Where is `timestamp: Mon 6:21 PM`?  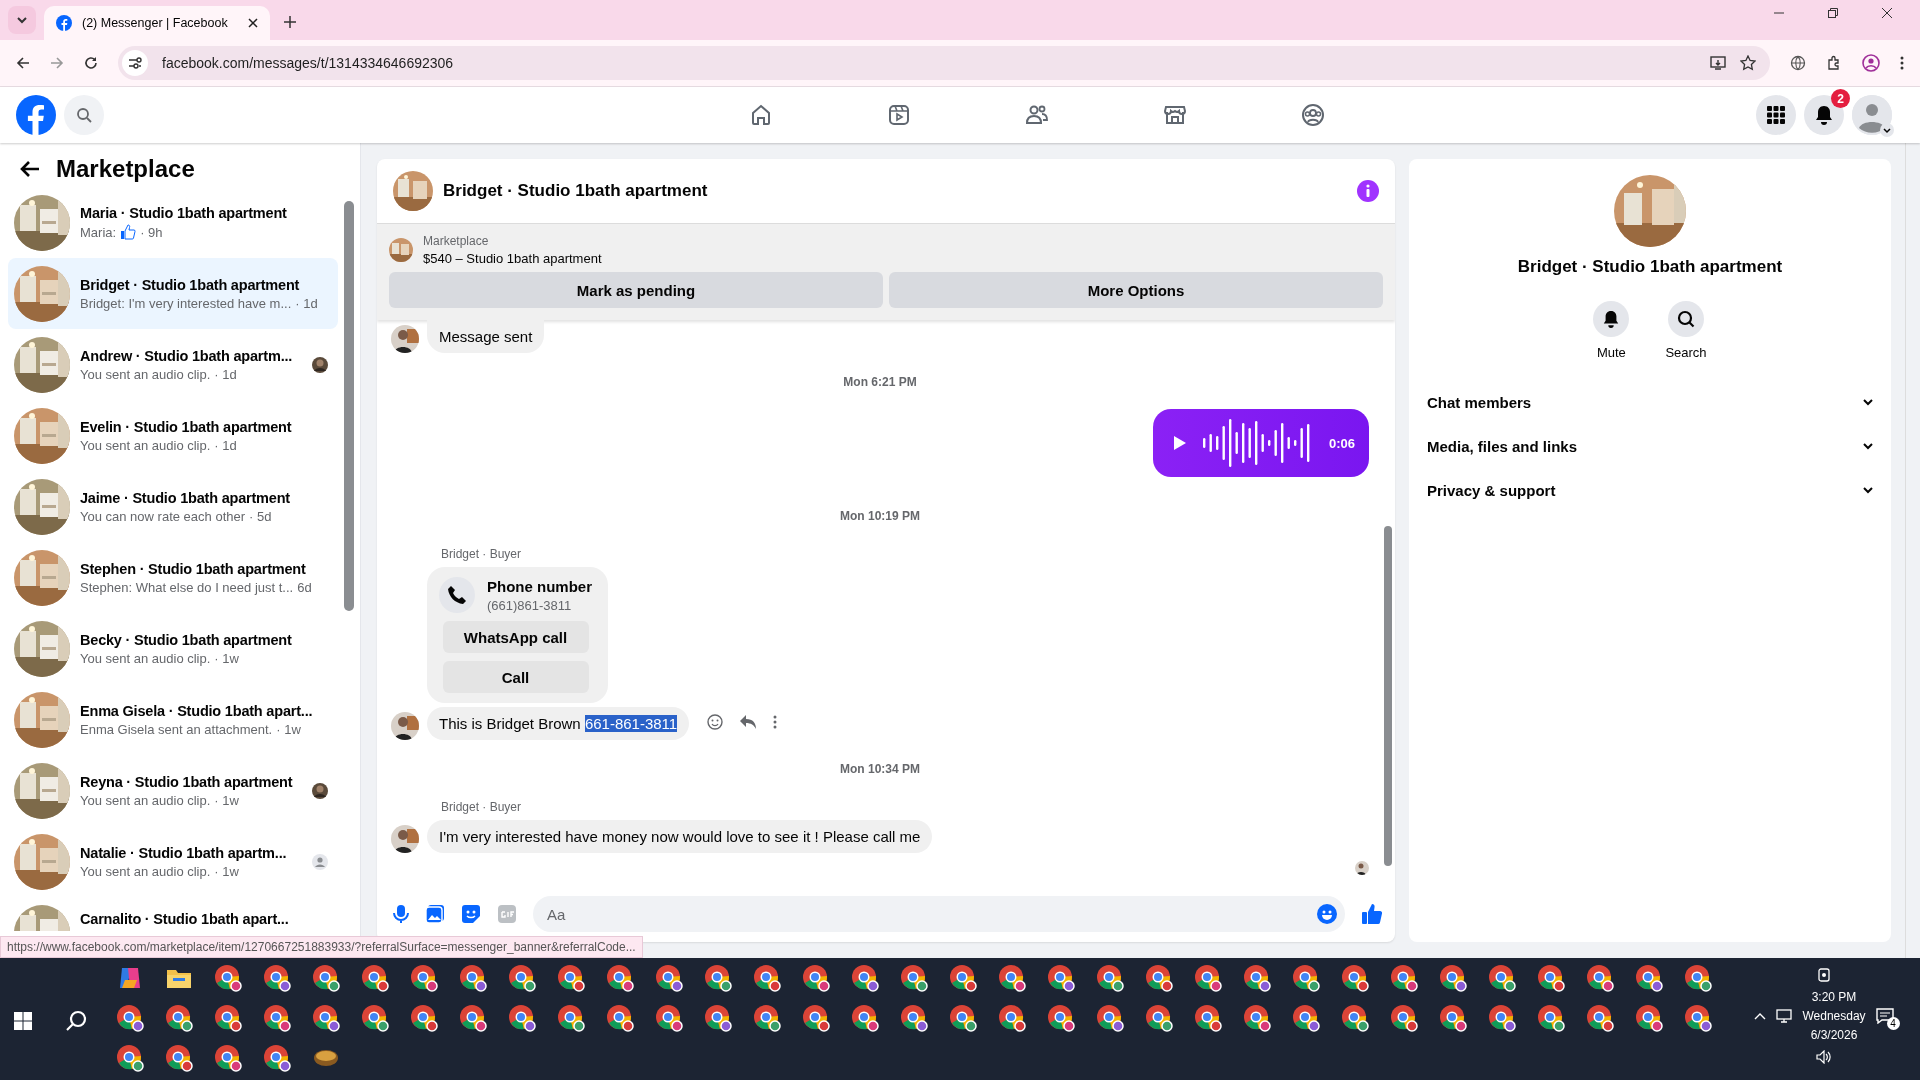 timestamp: Mon 6:21 PM is located at coordinates (880, 382).